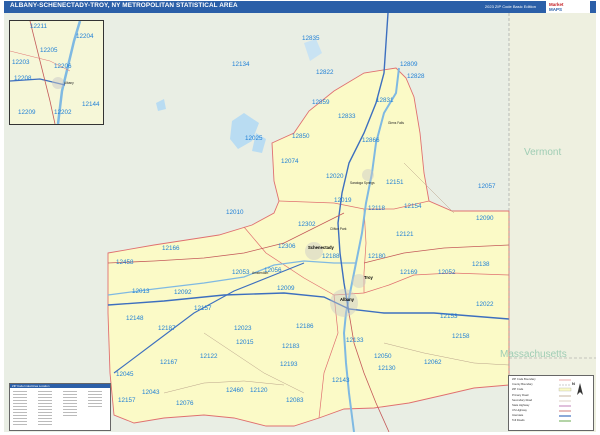 Image resolution: width=600 pixels, height=435 pixels. I want to click on zip-label: 12138, so click(481, 264).